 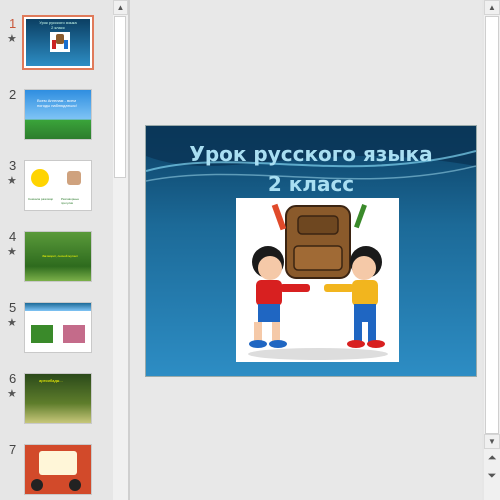 I want to click on slide-preview: Сначала разговор Разговорные прогулки, so click(x=58, y=185).